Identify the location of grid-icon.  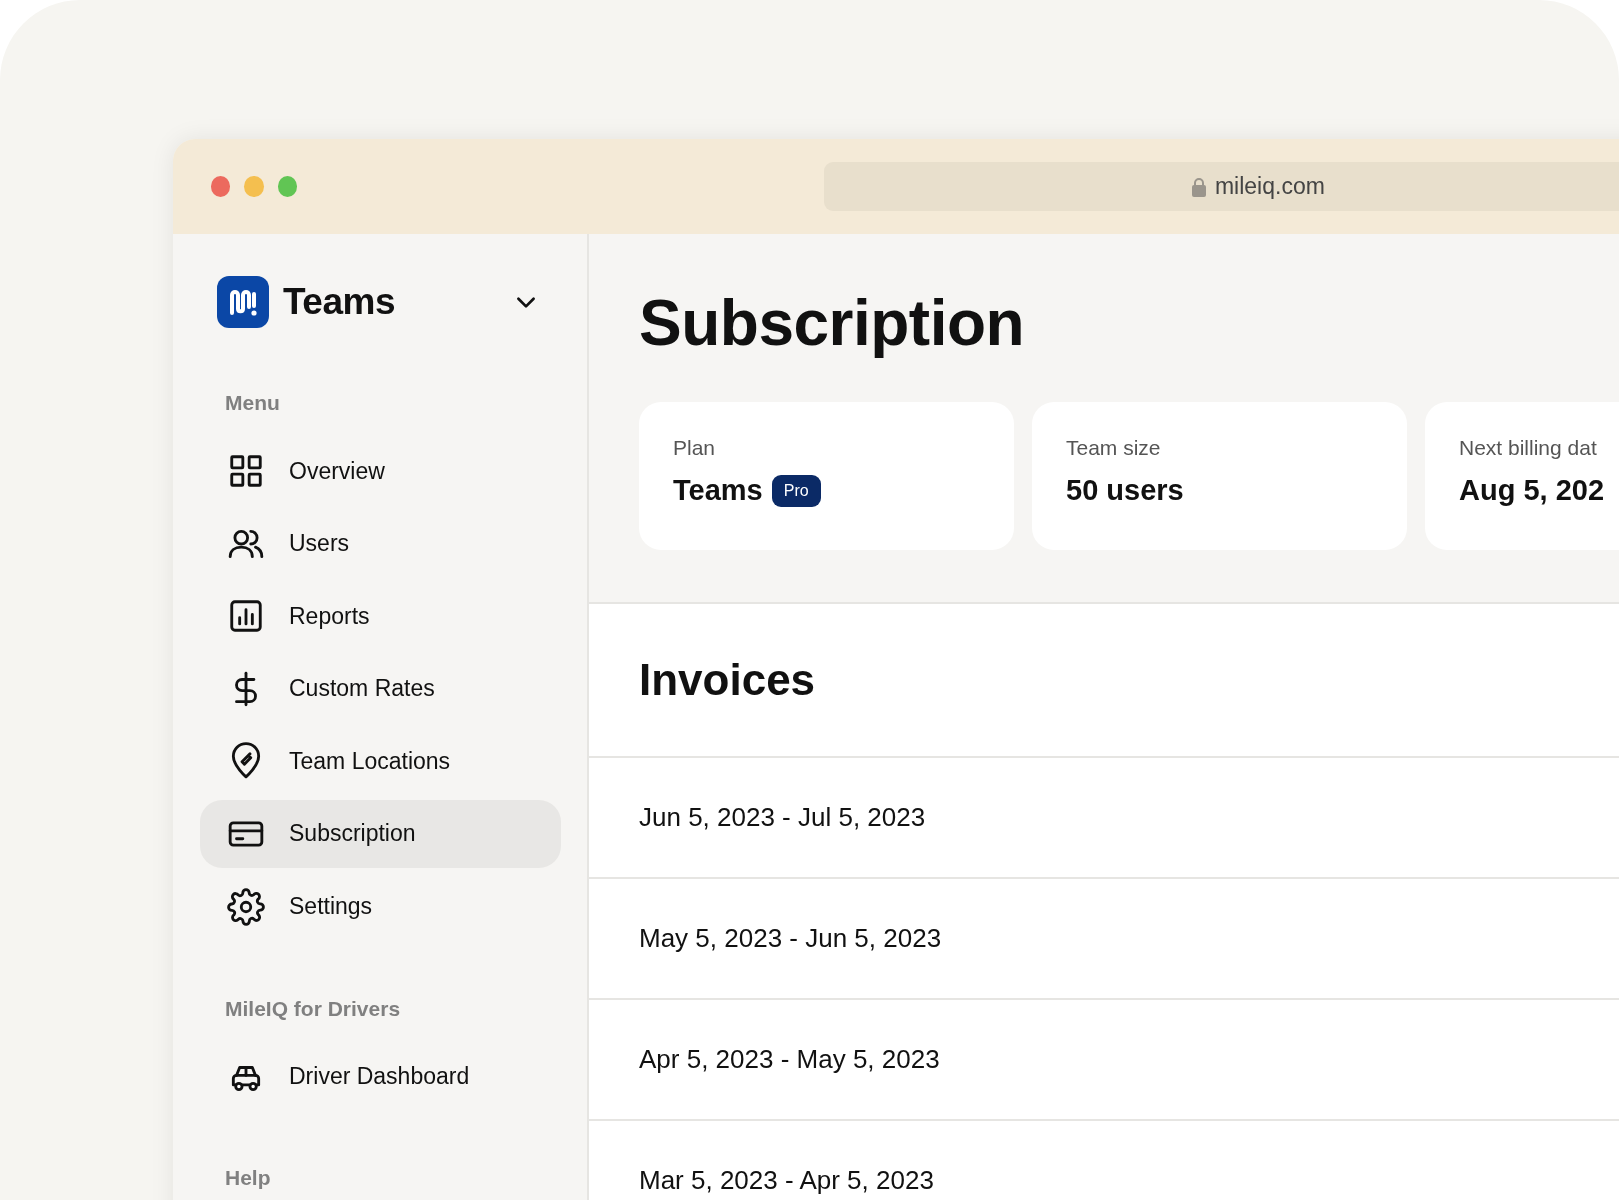
(246, 471).